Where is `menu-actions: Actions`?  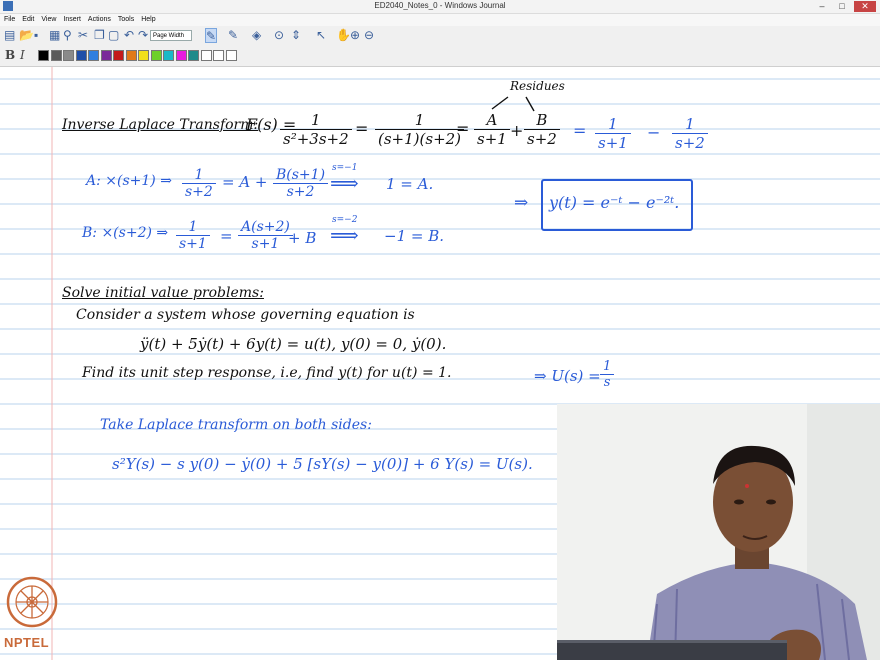
menu-actions: Actions is located at coordinates (99, 20).